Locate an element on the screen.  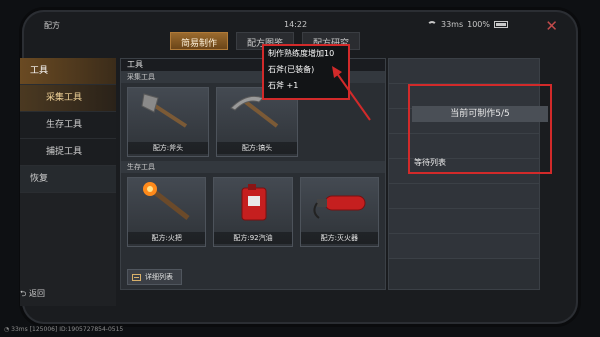
detail-list-button: 详细列表 is located at coordinates (154, 277).